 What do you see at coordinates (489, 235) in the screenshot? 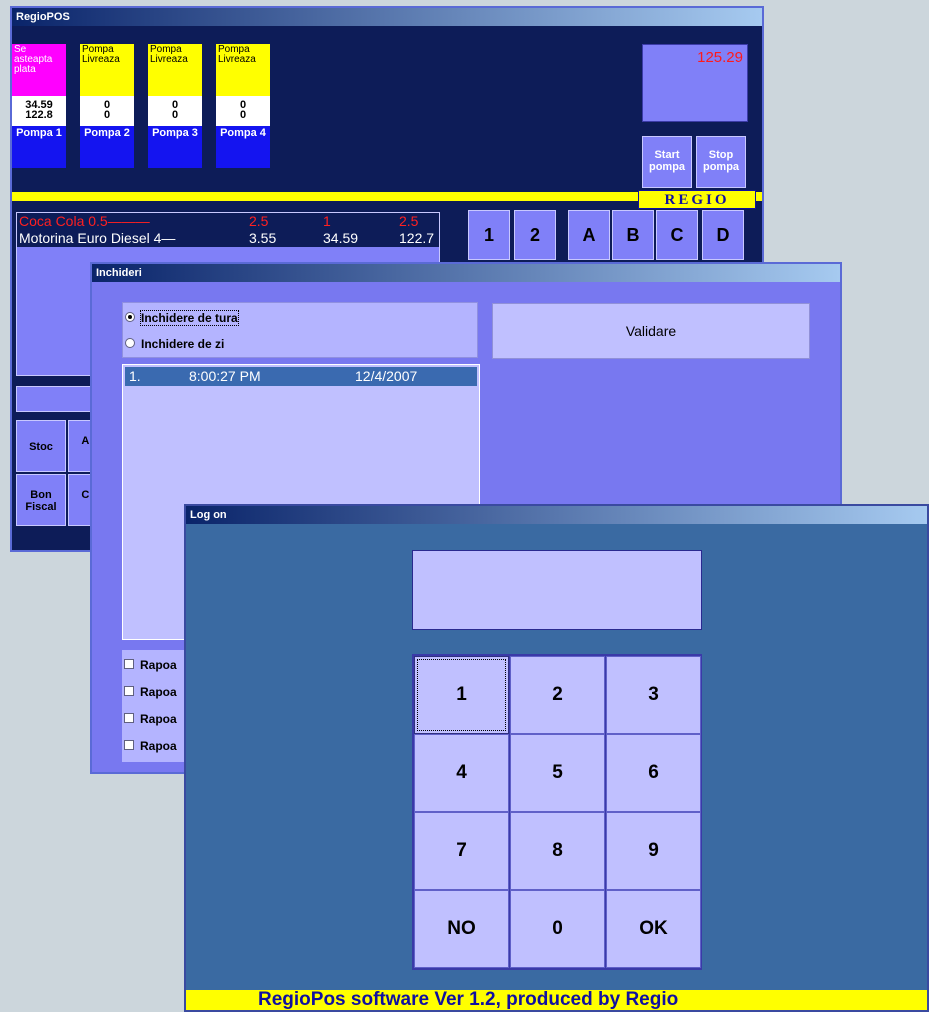
I see `pos-key-1: 1` at bounding box center [489, 235].